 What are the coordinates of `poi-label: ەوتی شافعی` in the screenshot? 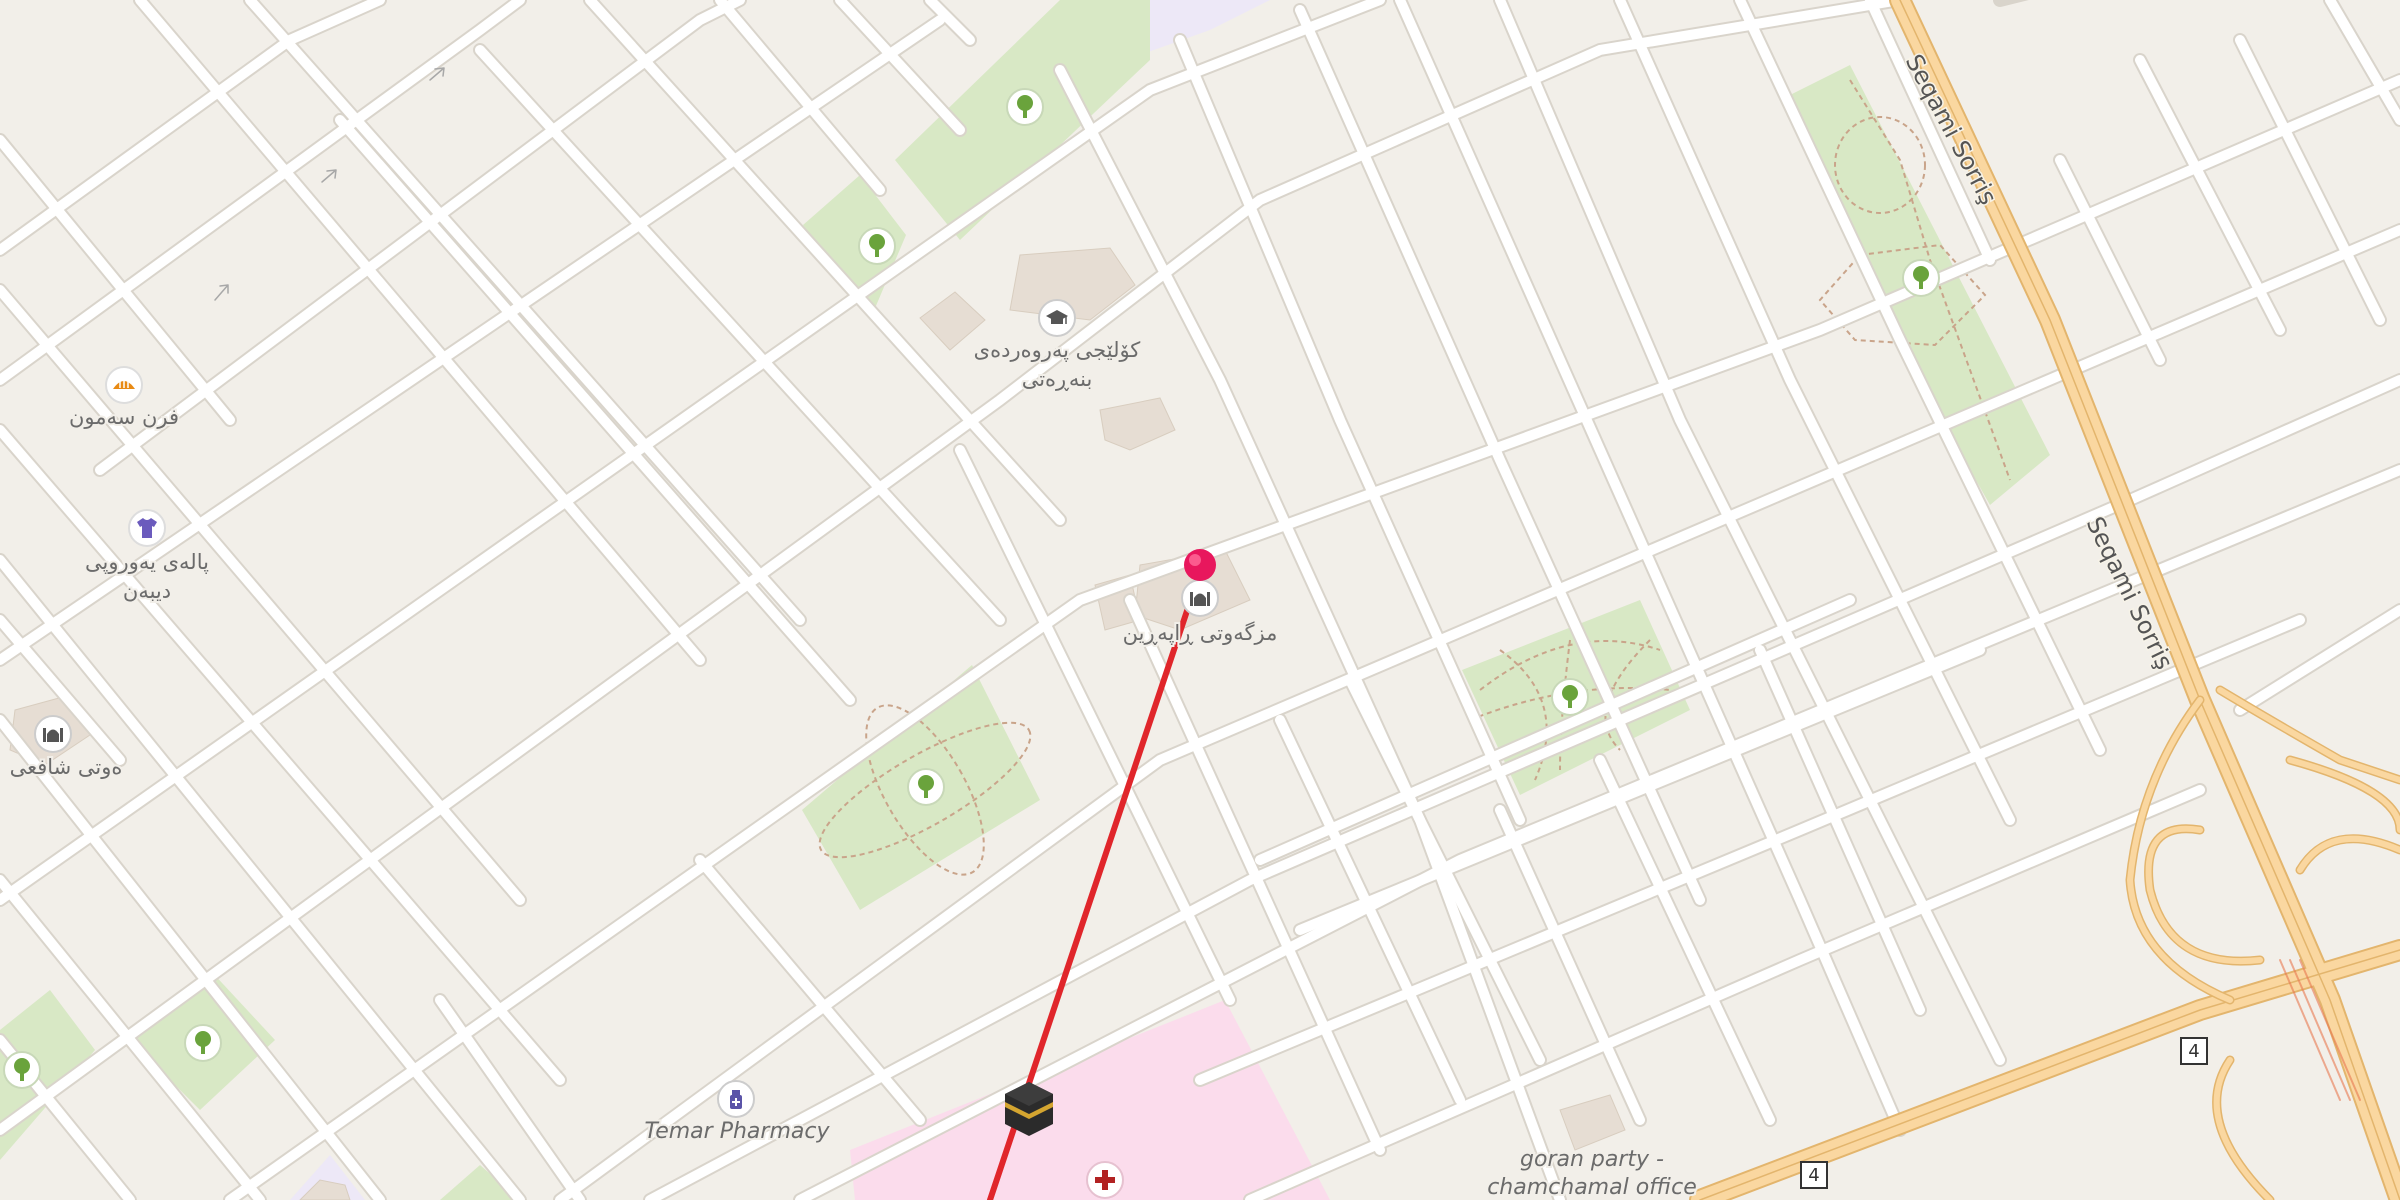 It's located at (66, 767).